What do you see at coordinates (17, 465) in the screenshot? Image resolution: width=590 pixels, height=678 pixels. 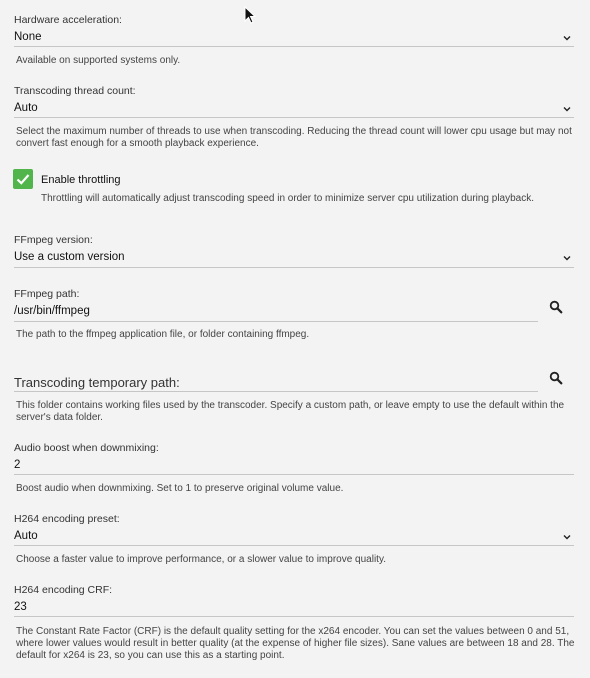 I see `audio-boost-value: 2` at bounding box center [17, 465].